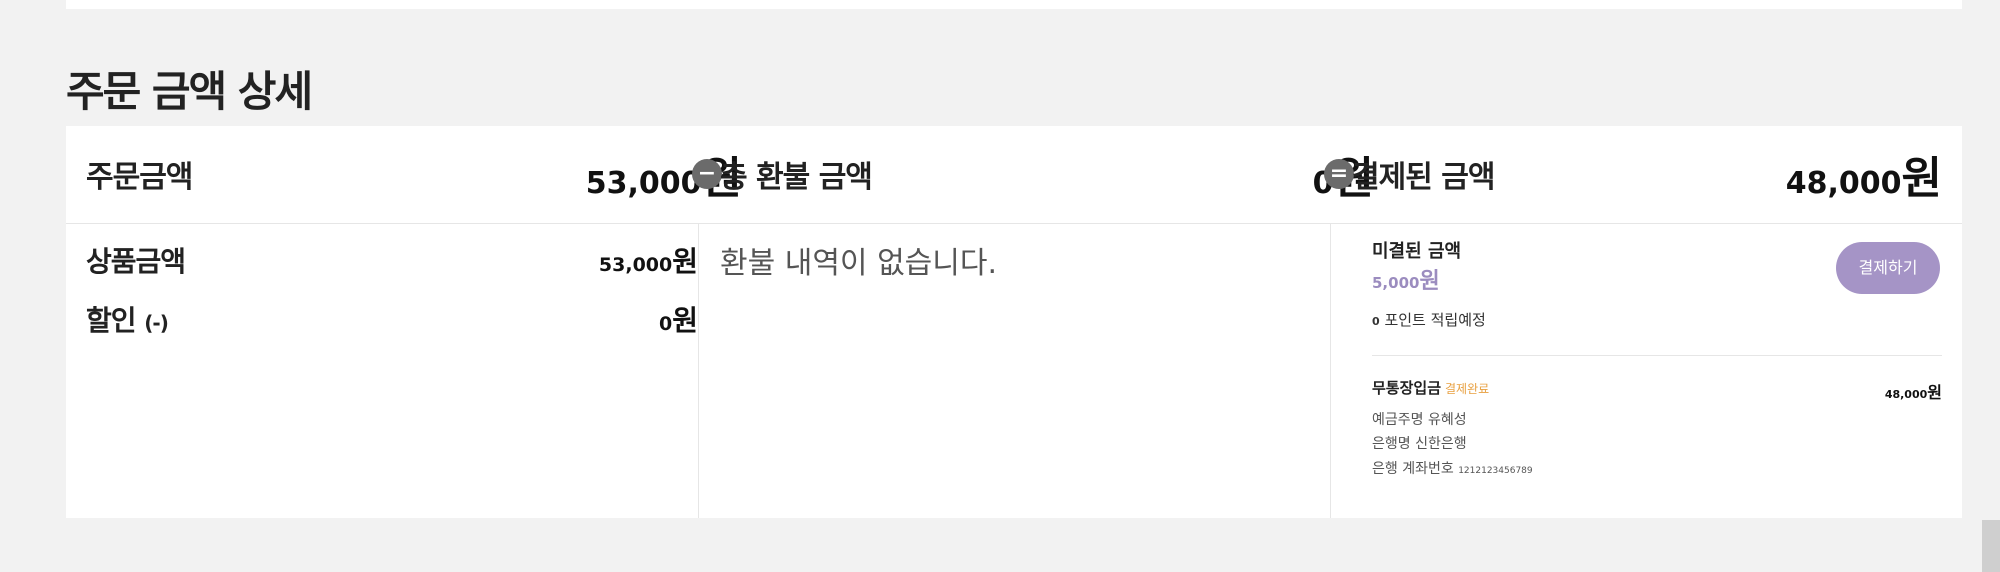 This screenshot has width=2000, height=572. Describe the element at coordinates (1906, 394) in the screenshot. I see `payment-method-number: 48,000` at that location.